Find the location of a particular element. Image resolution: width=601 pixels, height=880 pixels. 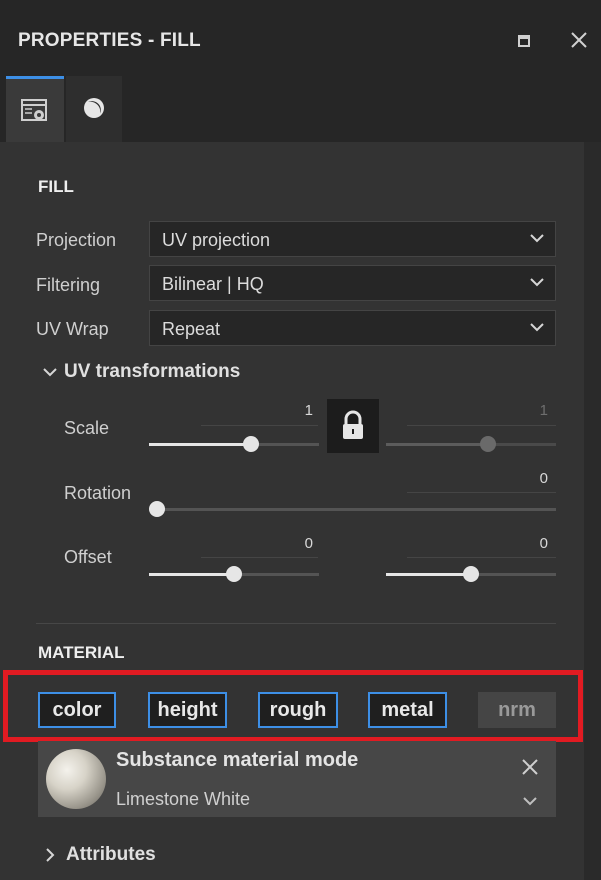

attributes-title: Attributes is located at coordinates (111, 854).